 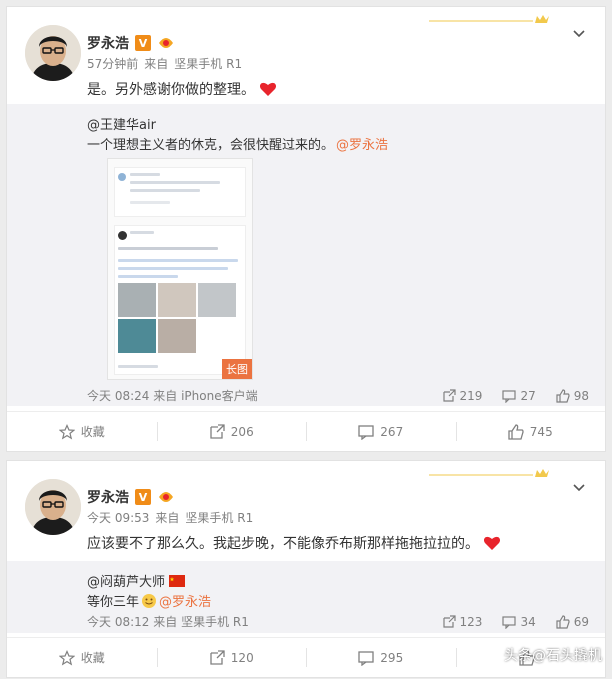 I want to click on original-source: 坚果手机 R1, so click(x=215, y=622).